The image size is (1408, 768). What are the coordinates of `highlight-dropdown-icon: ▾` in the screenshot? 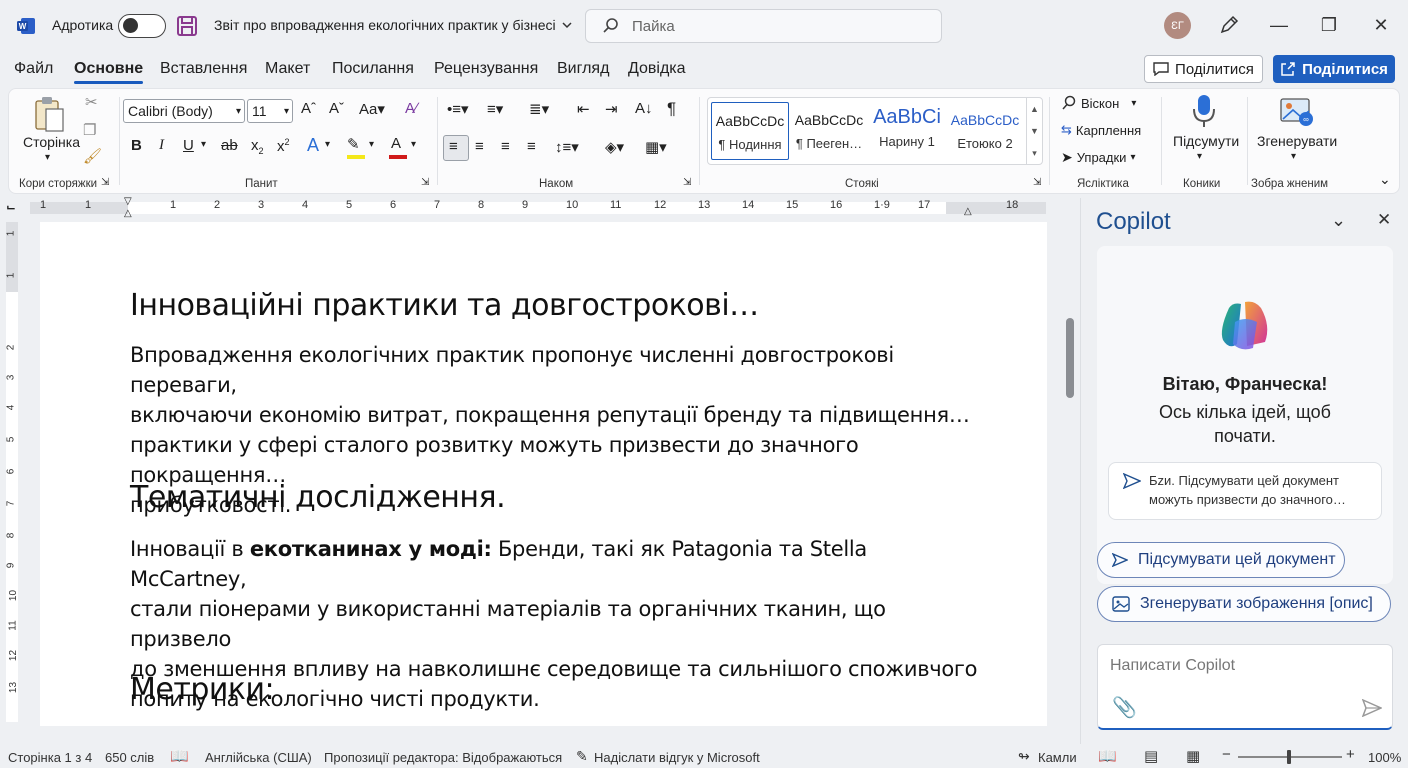 It's located at (371, 144).